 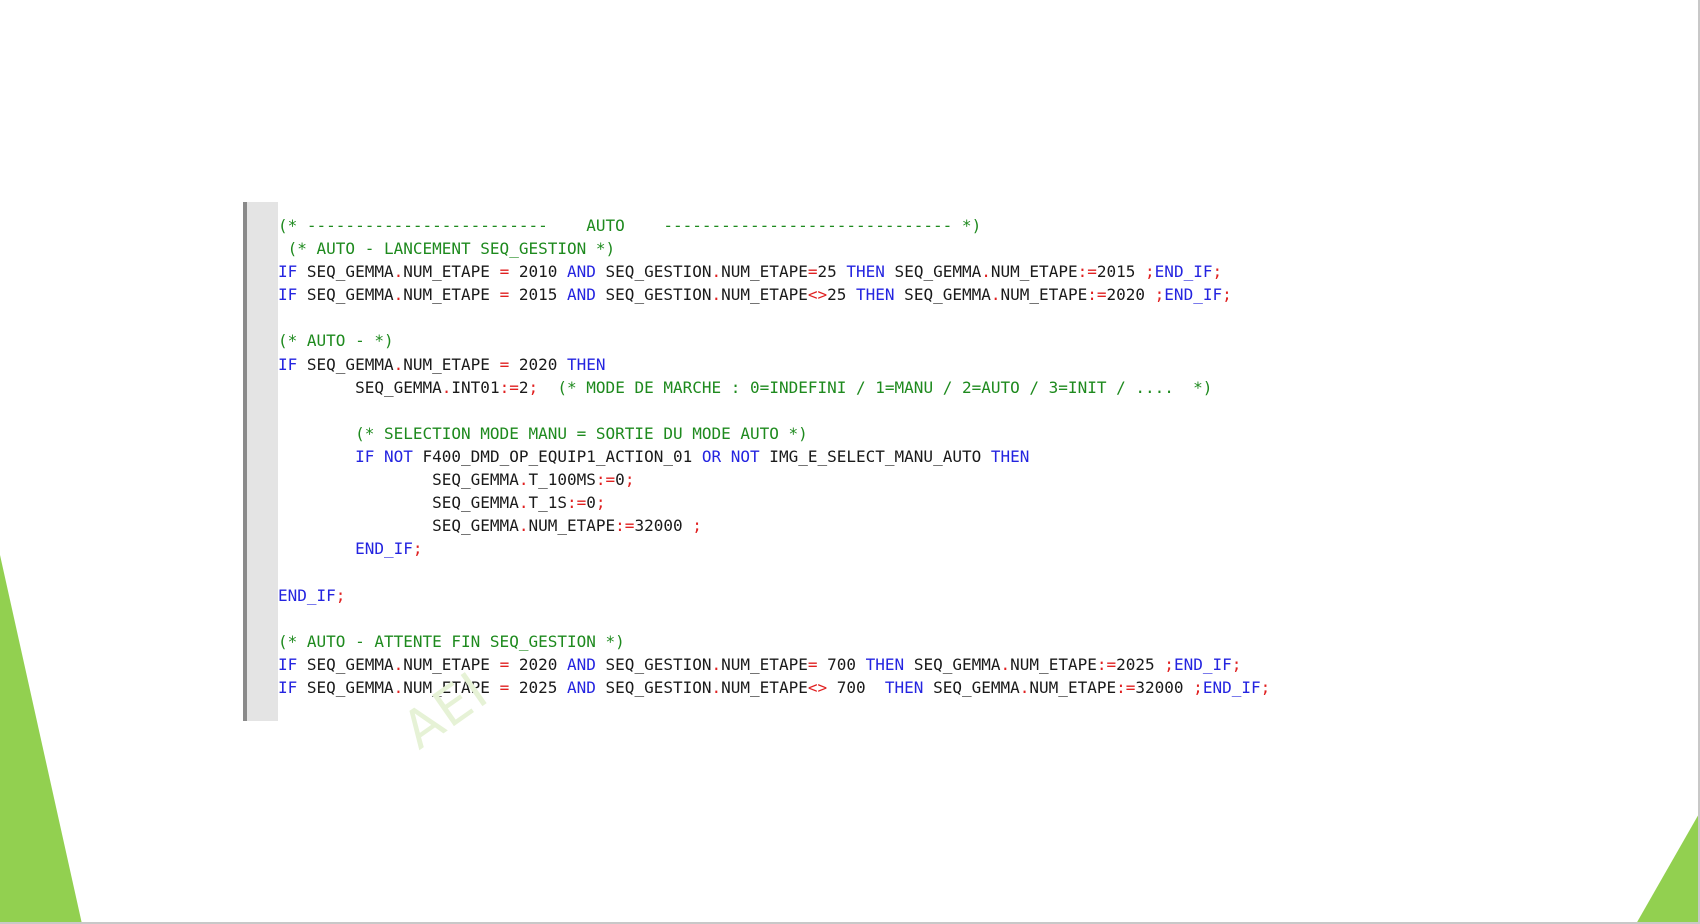 What do you see at coordinates (398, 456) in the screenshot?
I see `code-token: NOT` at bounding box center [398, 456].